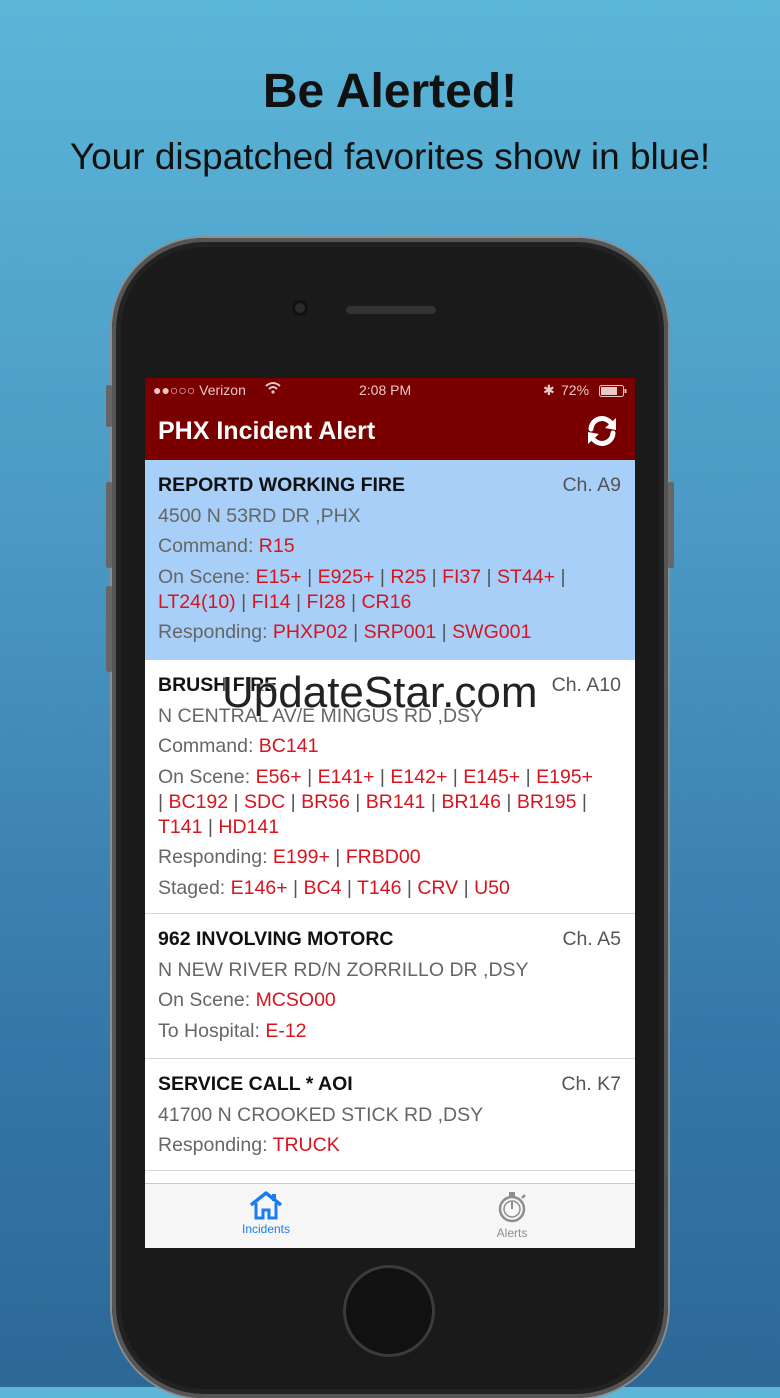 The height and width of the screenshot is (1398, 780). What do you see at coordinates (273, 389) in the screenshot?
I see `wifi-icon` at bounding box center [273, 389].